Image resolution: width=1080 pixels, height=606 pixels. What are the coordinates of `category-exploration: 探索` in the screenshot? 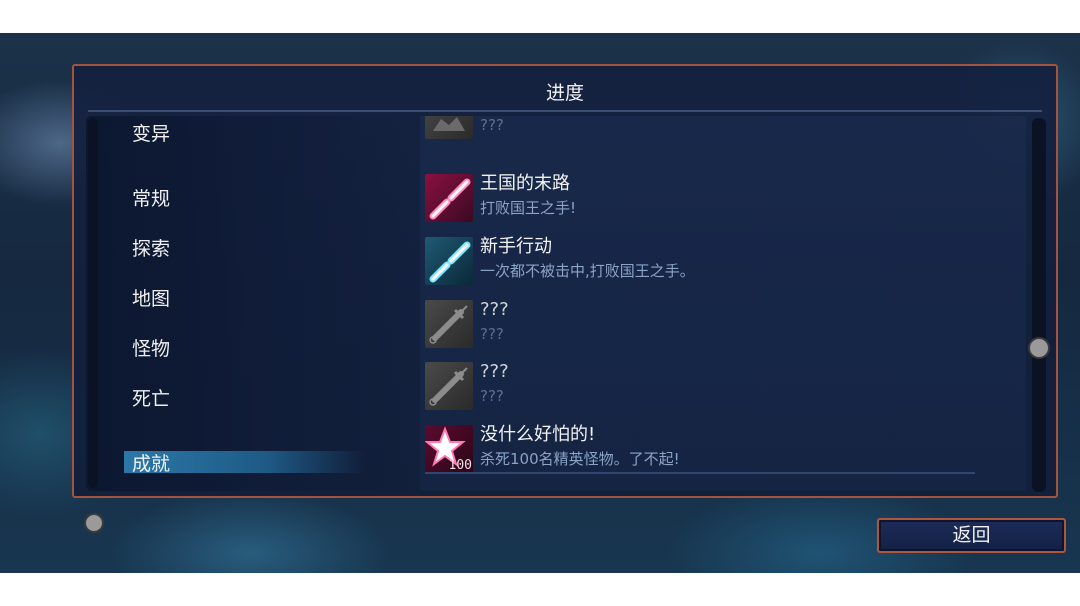 It's located at (151, 249).